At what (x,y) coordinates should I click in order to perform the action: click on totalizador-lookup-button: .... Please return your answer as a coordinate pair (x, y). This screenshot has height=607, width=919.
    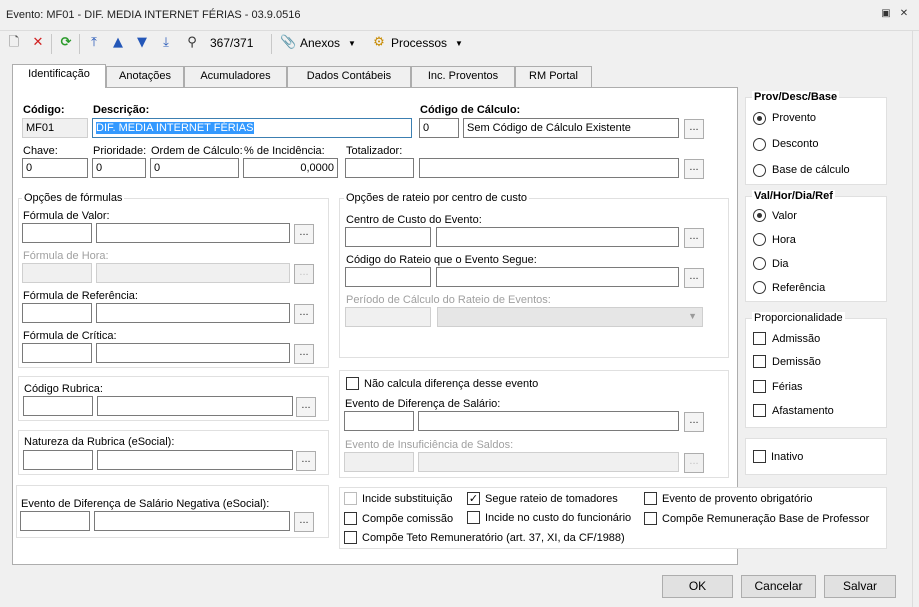
    Looking at the image, I should click on (694, 169).